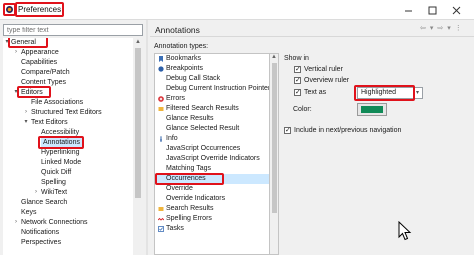  I want to click on page-title: Annotations, so click(177, 30).